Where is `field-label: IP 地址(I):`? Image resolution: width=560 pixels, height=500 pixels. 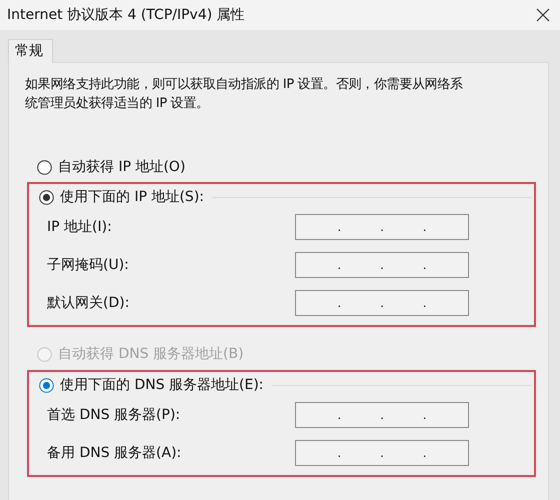 field-label: IP 地址(I): is located at coordinates (80, 227).